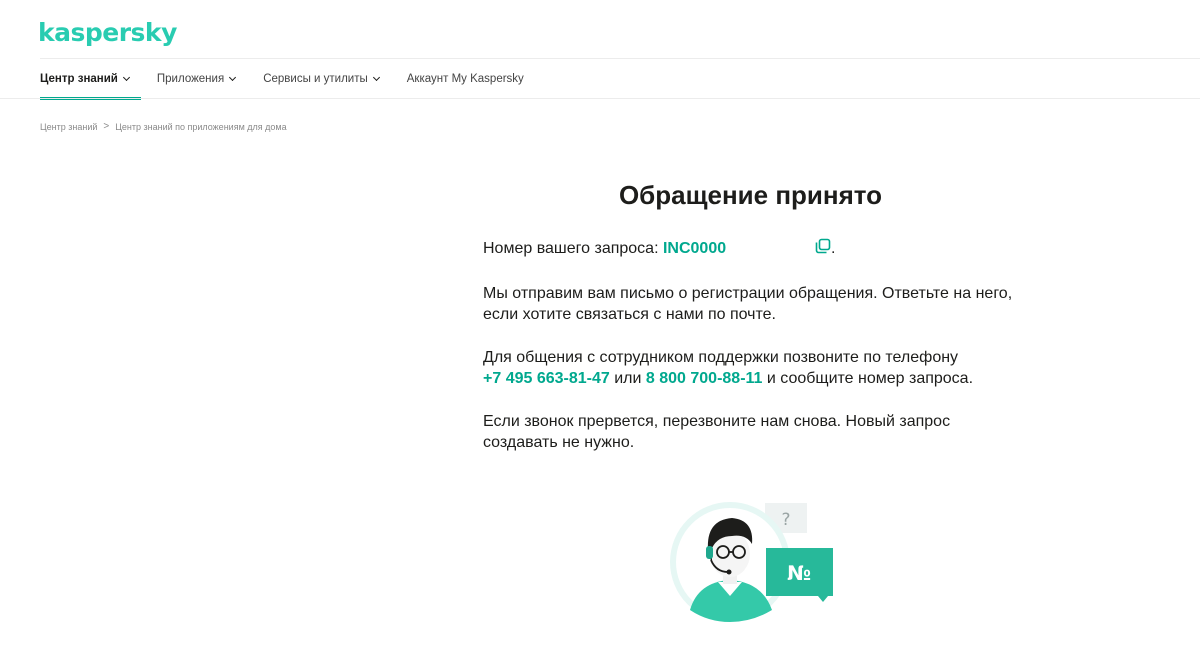  What do you see at coordinates (785, 520) in the screenshot?
I see `question-mark: ?` at bounding box center [785, 520].